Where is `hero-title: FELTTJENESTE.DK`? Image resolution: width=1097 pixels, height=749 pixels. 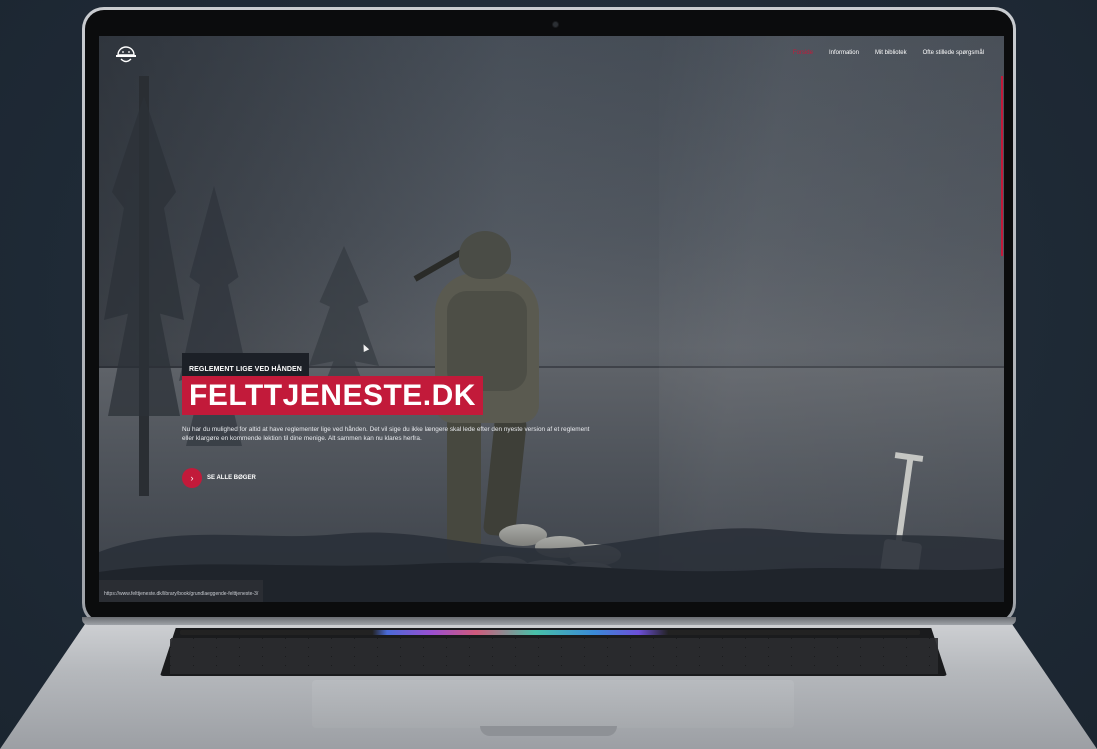
hero-title: FELTTJENESTE.DK is located at coordinates (332, 395).